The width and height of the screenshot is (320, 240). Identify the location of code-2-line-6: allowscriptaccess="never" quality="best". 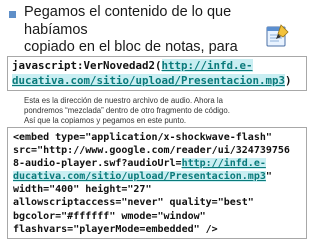
(133, 203).